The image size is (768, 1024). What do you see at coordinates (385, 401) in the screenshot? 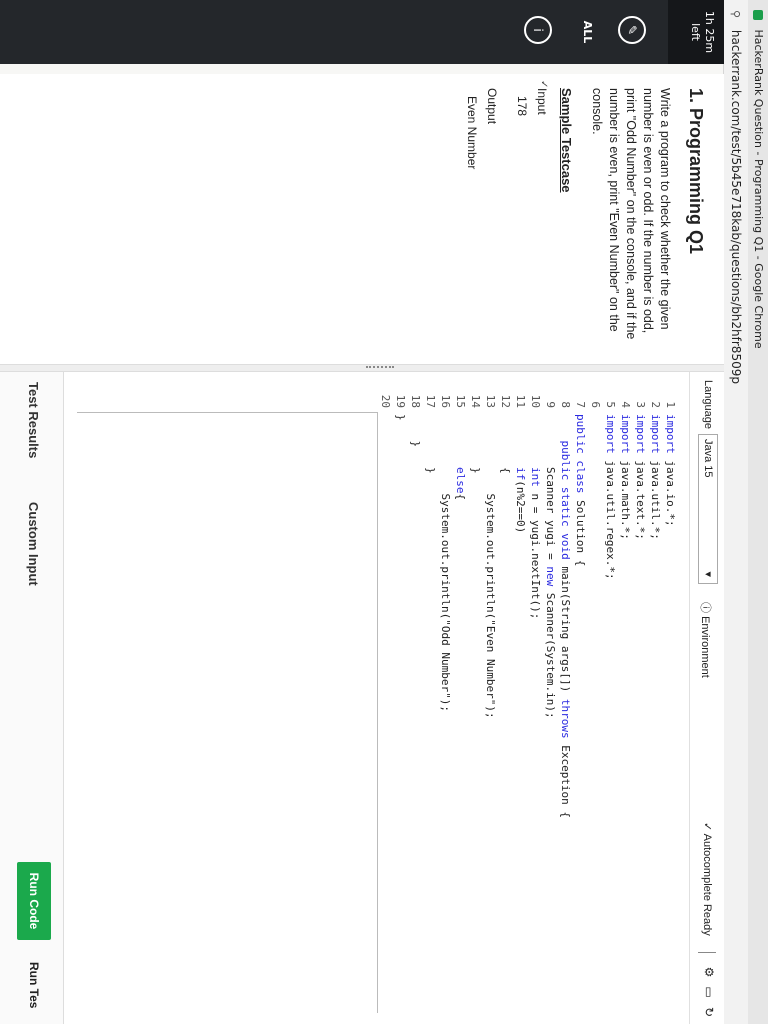
I see `line-number: 20` at bounding box center [385, 401].